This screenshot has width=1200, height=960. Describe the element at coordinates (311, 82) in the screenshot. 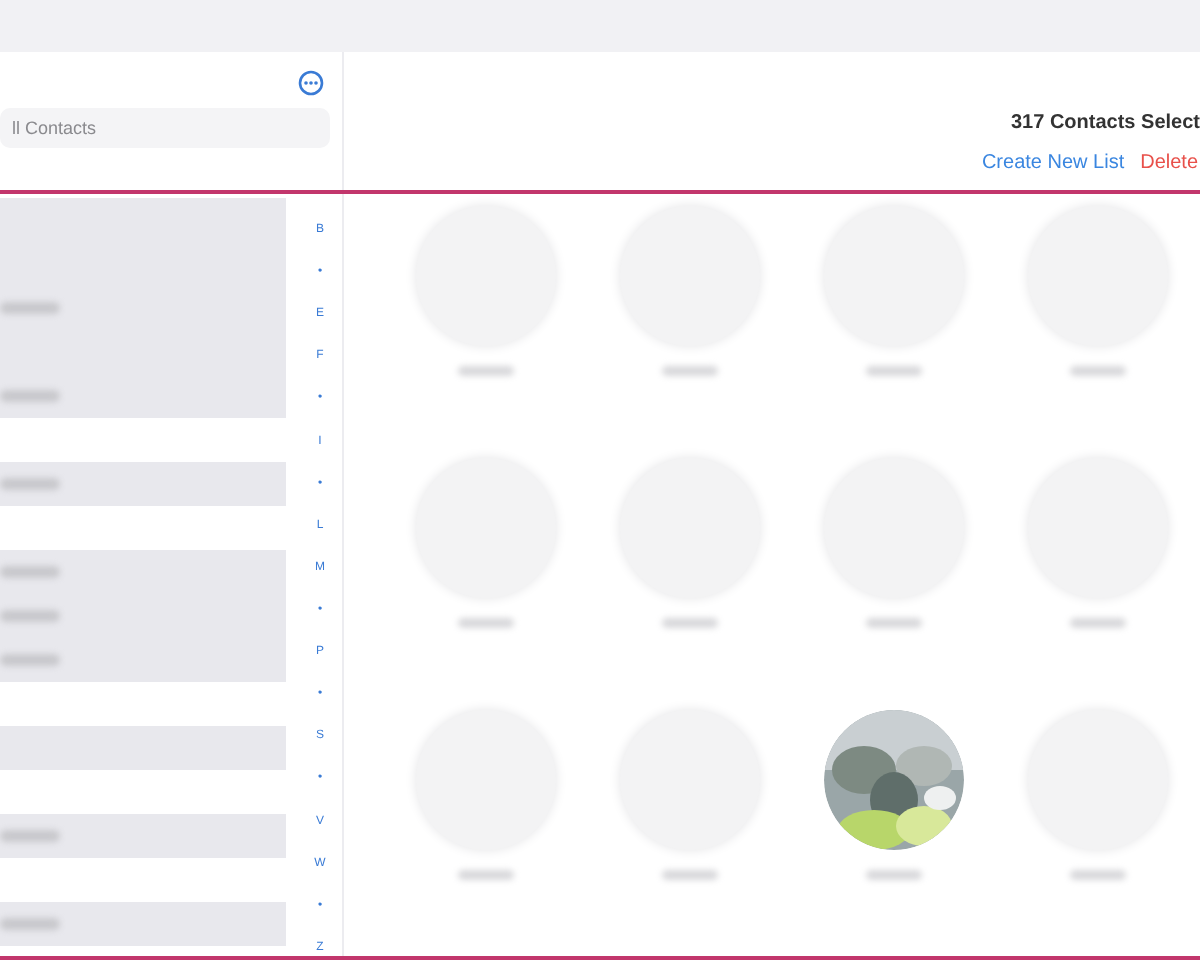

I see `more-icon` at that location.